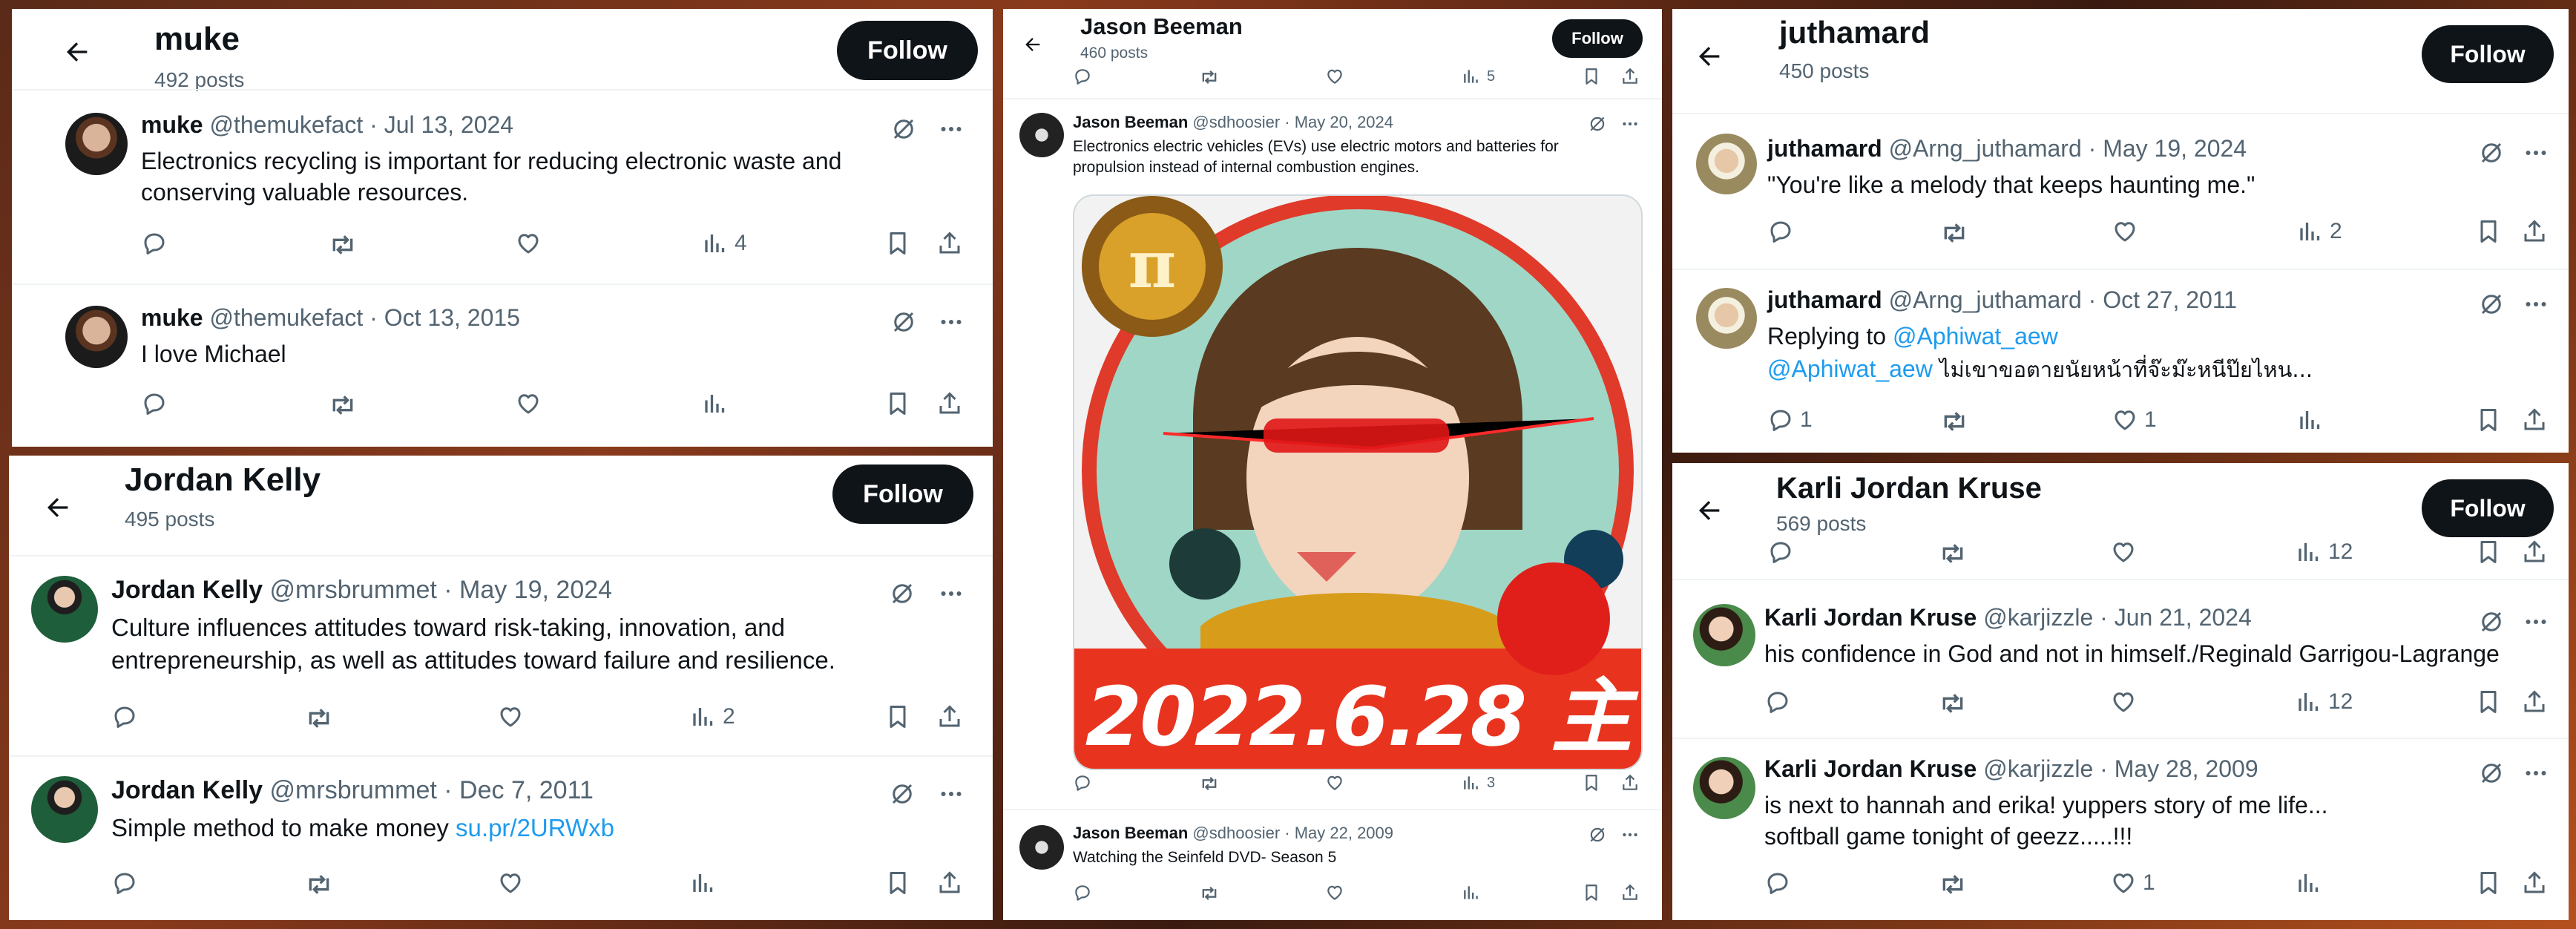 This screenshot has width=2576, height=929. Describe the element at coordinates (1870, 617) in the screenshot. I see `author-name: Karli Jordan Kruse` at that location.